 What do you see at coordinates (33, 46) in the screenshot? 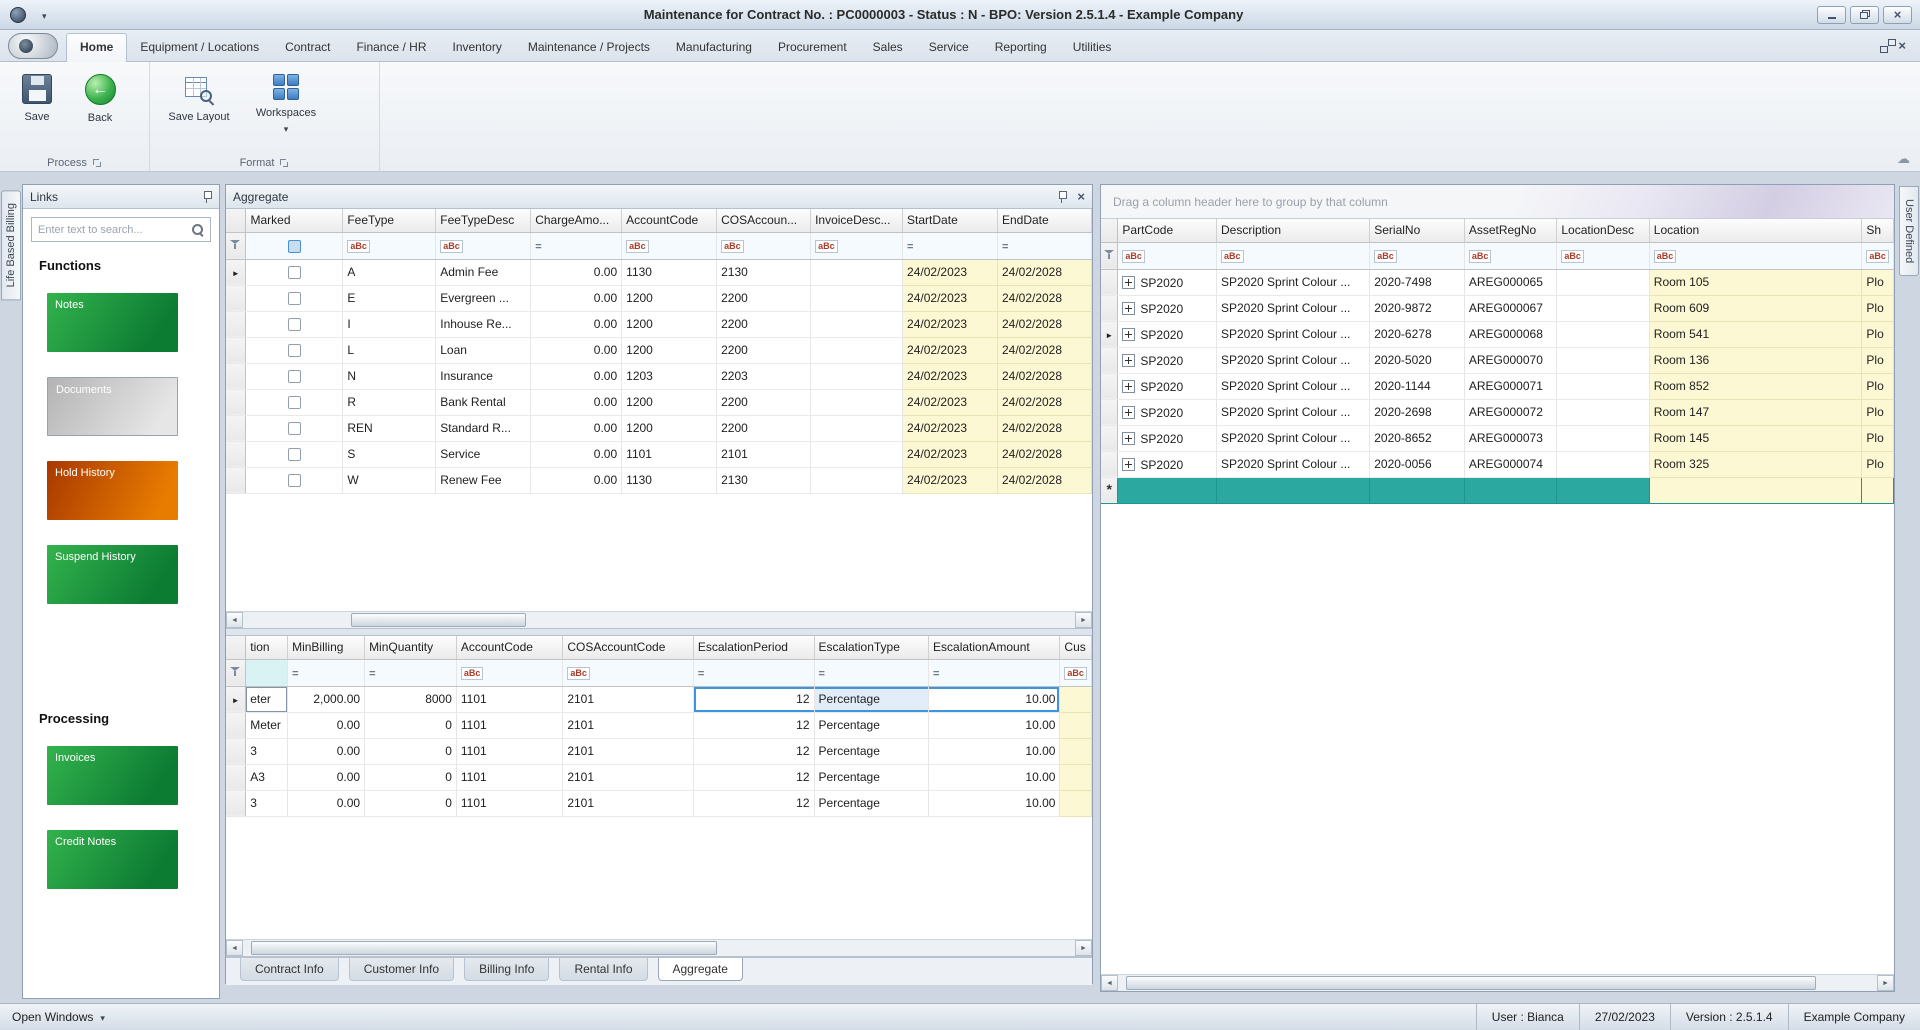
I see `application-button` at bounding box center [33, 46].